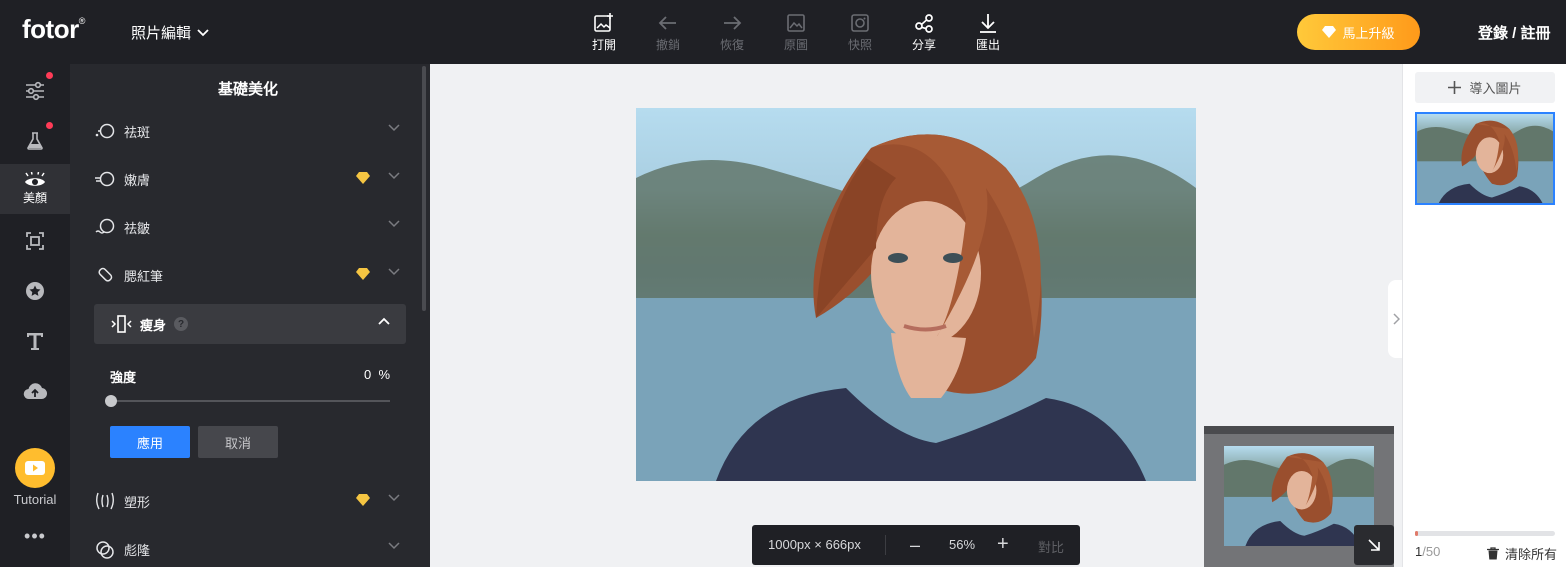 Image resolution: width=1566 pixels, height=567 pixels. I want to click on eye-icon, so click(35, 179).